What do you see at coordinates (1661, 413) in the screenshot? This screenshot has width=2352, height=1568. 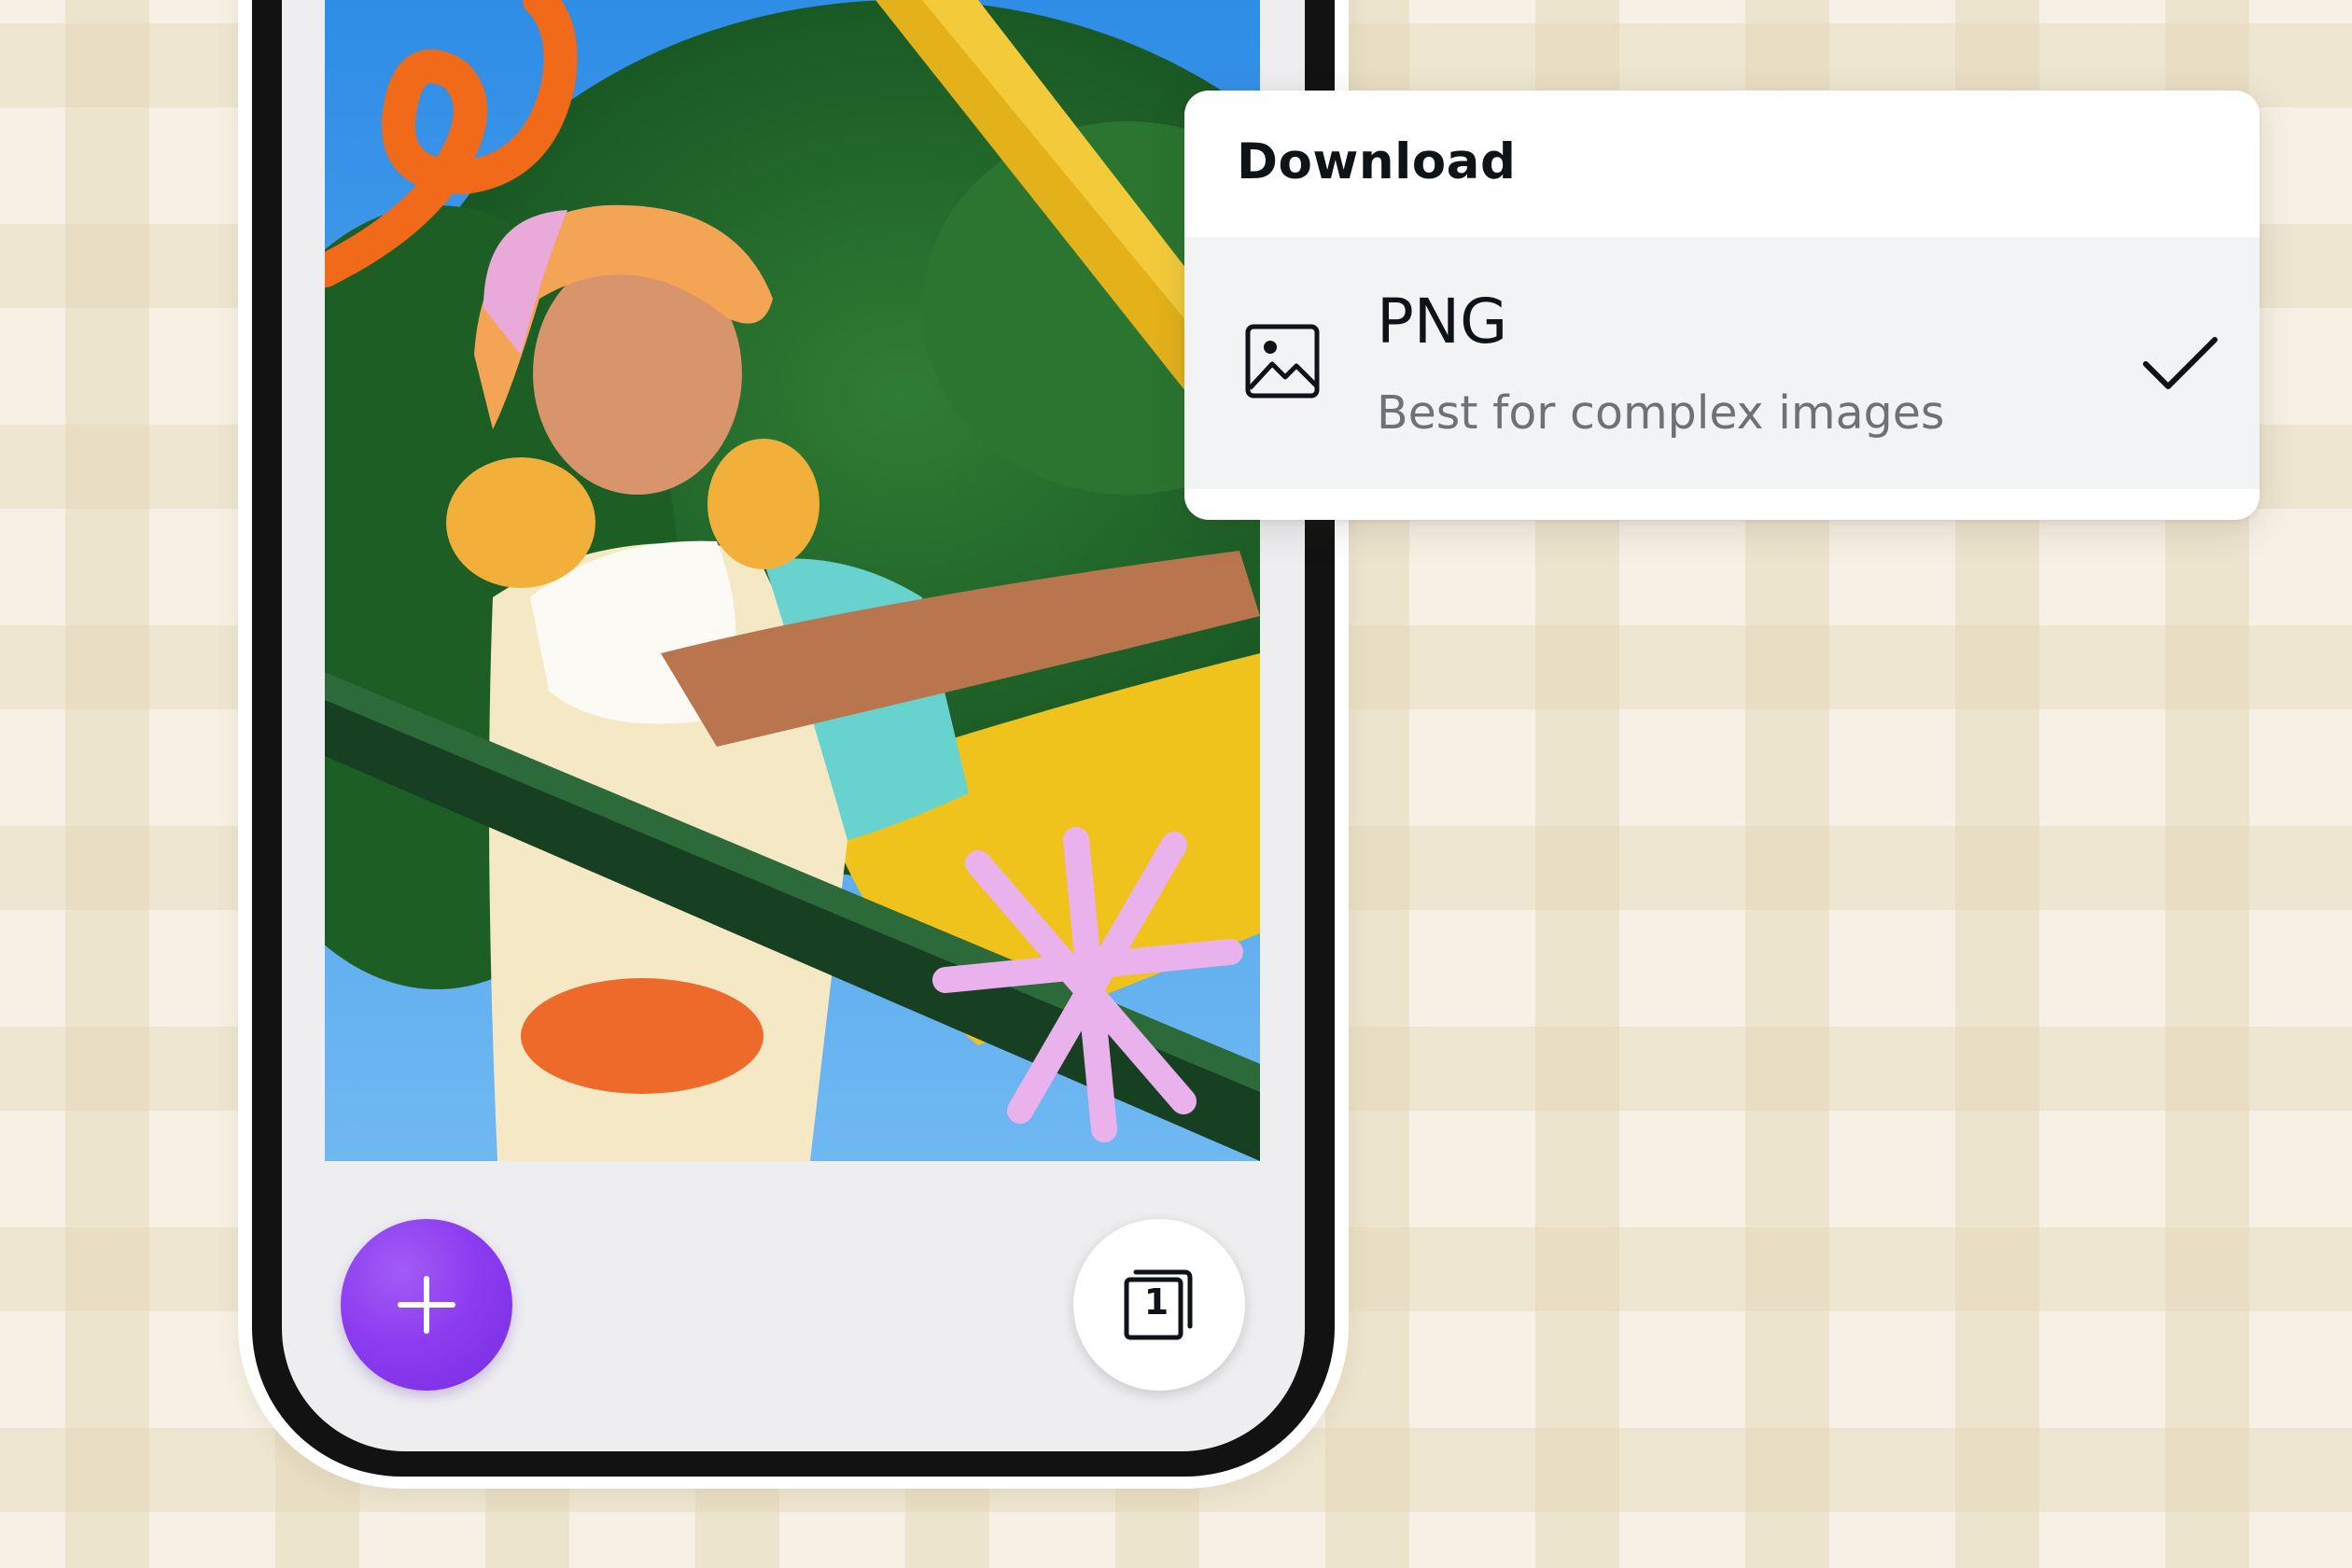 I see `format-description: Best for complex images` at bounding box center [1661, 413].